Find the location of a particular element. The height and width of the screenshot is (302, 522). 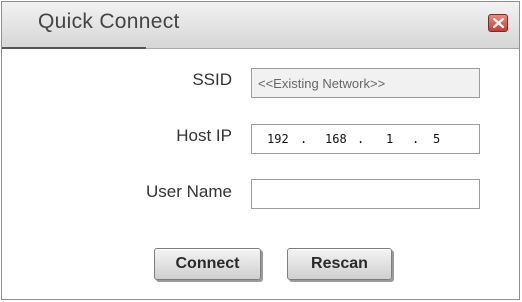

ip-octet-4: 5 is located at coordinates (436, 139).